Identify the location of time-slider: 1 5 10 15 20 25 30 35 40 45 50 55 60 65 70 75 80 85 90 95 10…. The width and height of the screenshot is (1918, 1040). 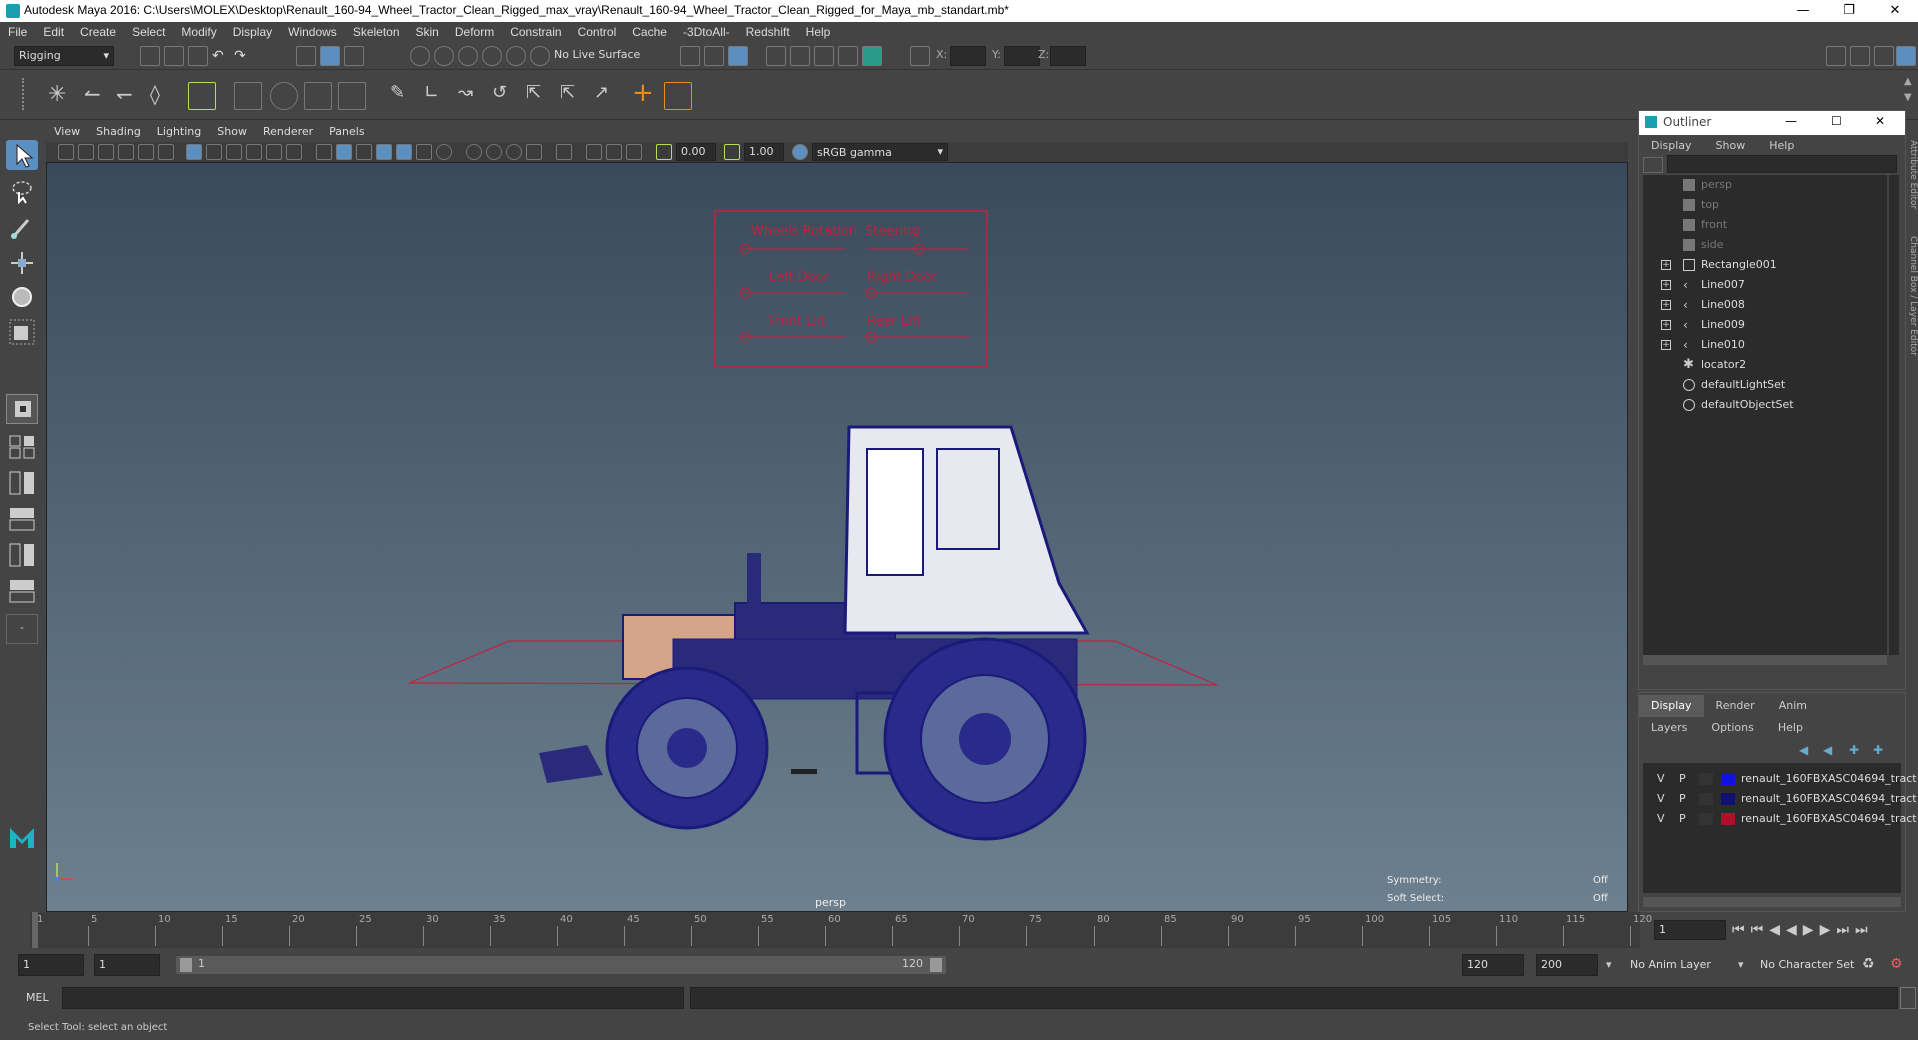
(959, 930).